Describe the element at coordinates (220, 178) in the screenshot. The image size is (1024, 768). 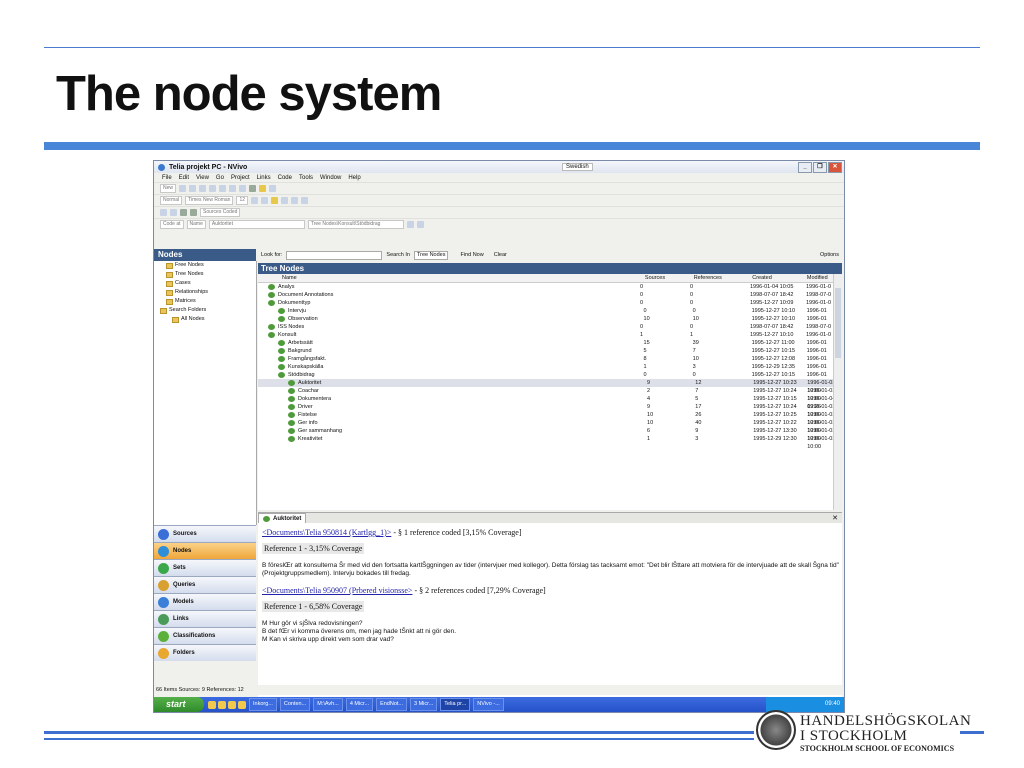
I see `menu-go: Go` at that location.